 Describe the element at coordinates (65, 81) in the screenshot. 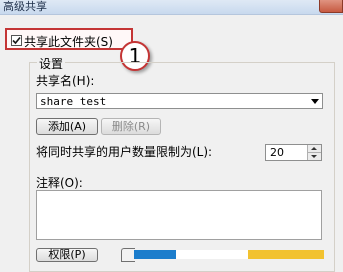

I see `share-name-label: 共享名(H):` at that location.